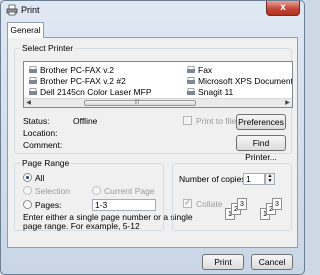 This screenshot has height=275, width=320. Describe the element at coordinates (270, 181) in the screenshot. I see `spin-down-icon: ▼` at that location.